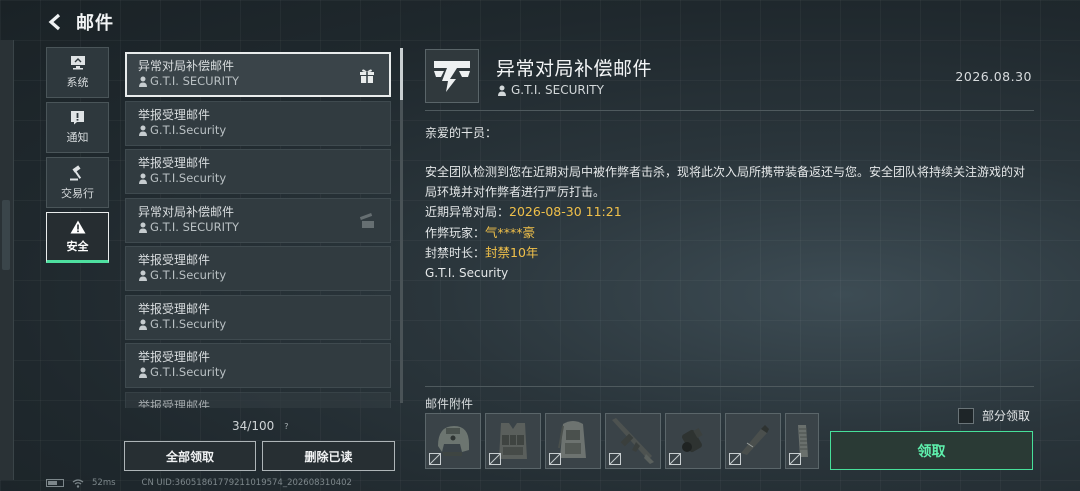 This screenshot has height=491, width=1080. What do you see at coordinates (95, 23) in the screenshot?
I see `page-title: 邮件` at bounding box center [95, 23].